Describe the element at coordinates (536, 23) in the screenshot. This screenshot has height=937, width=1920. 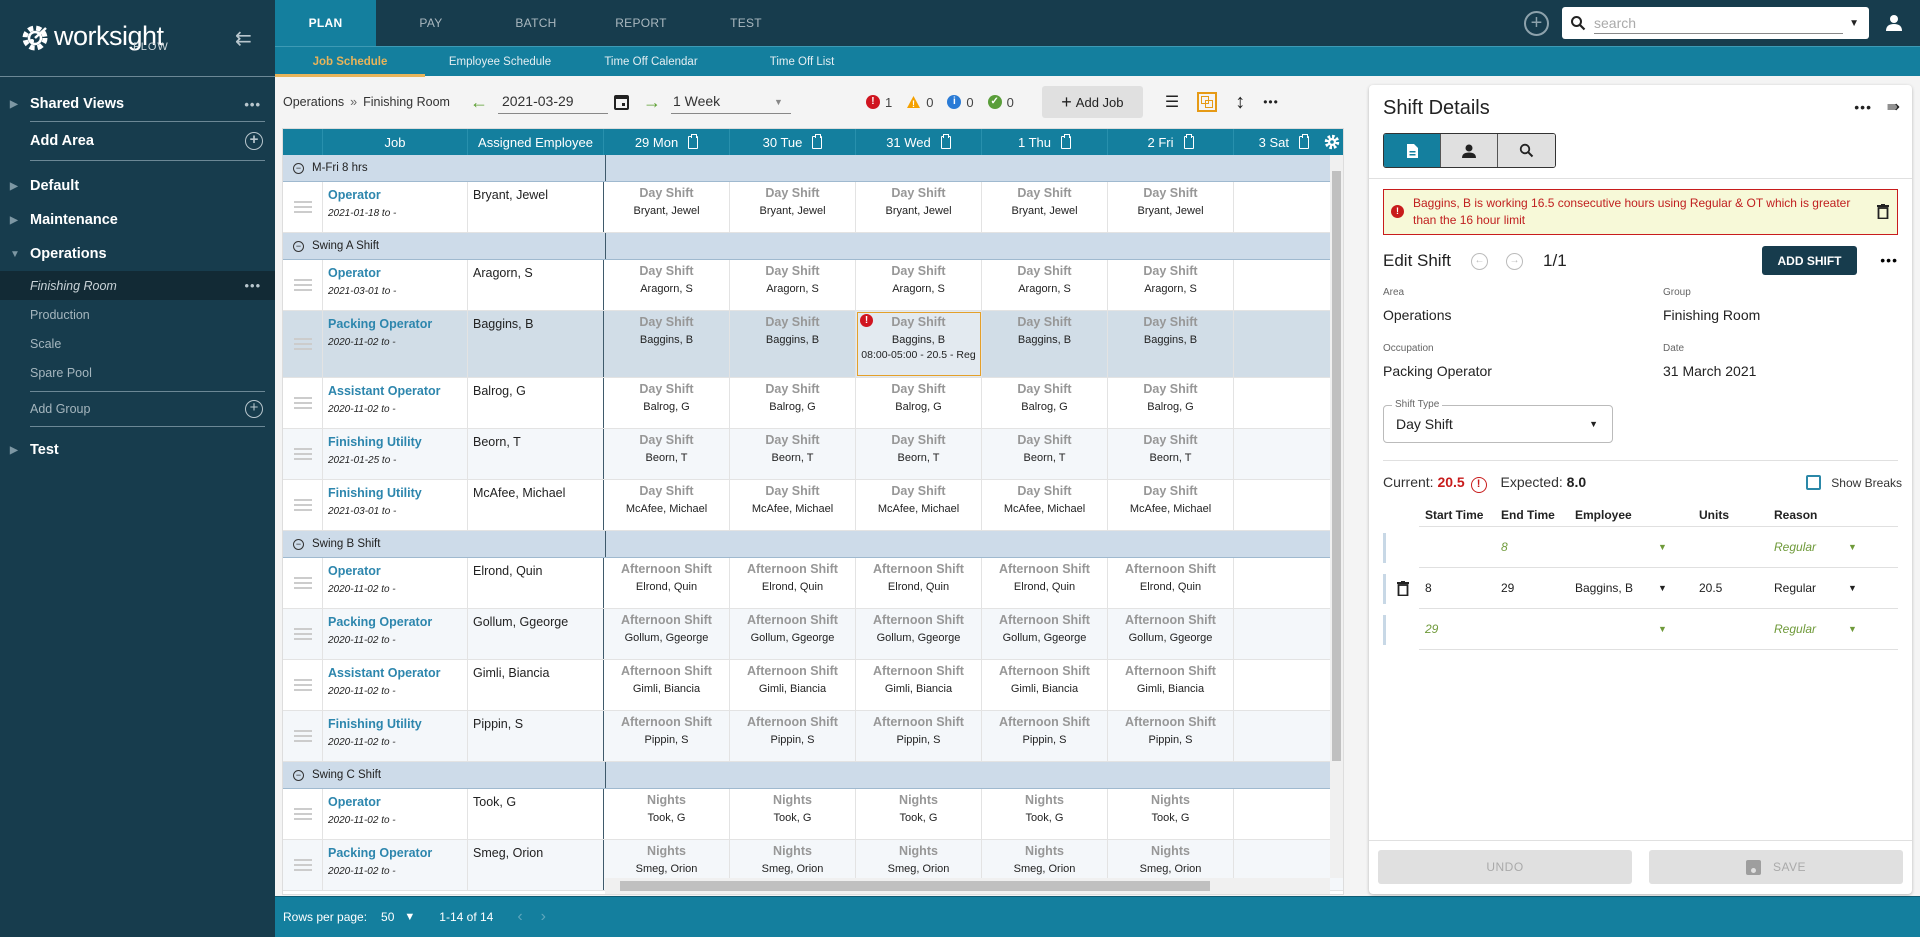
I see `tab-batch: BATCH` at that location.